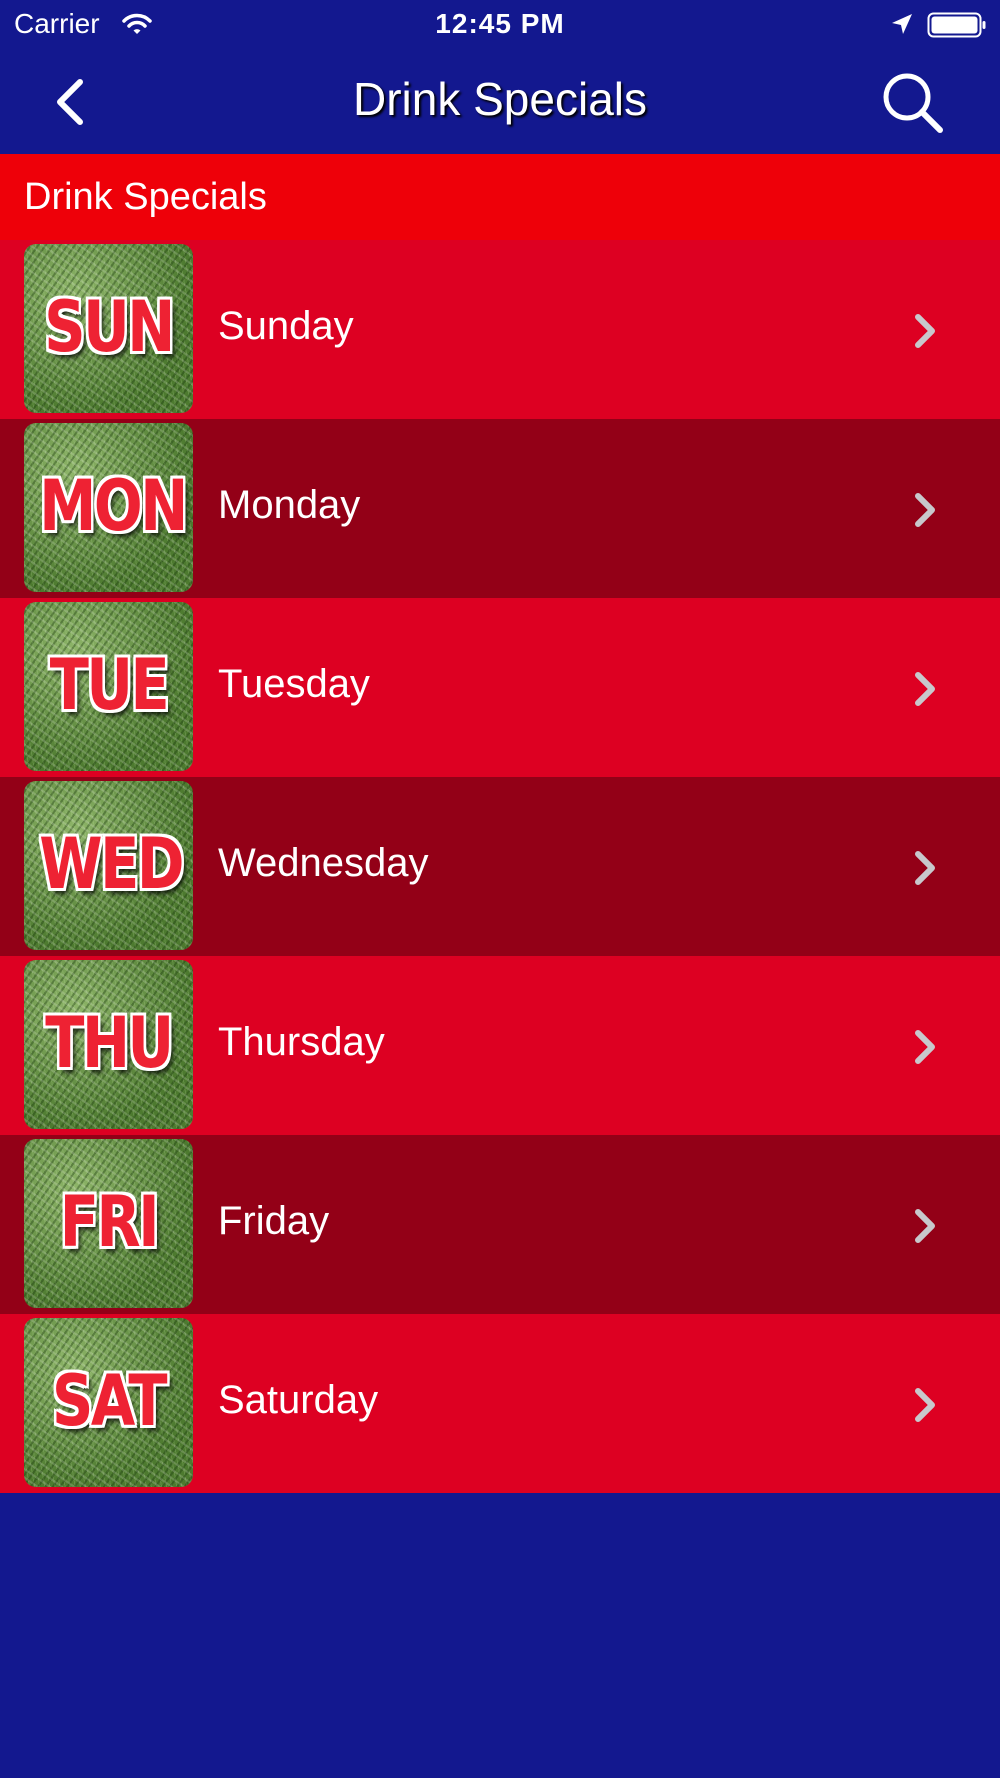 Image resolution: width=1000 pixels, height=1778 pixels. I want to click on day-abbreviation: TUE, so click(109, 685).